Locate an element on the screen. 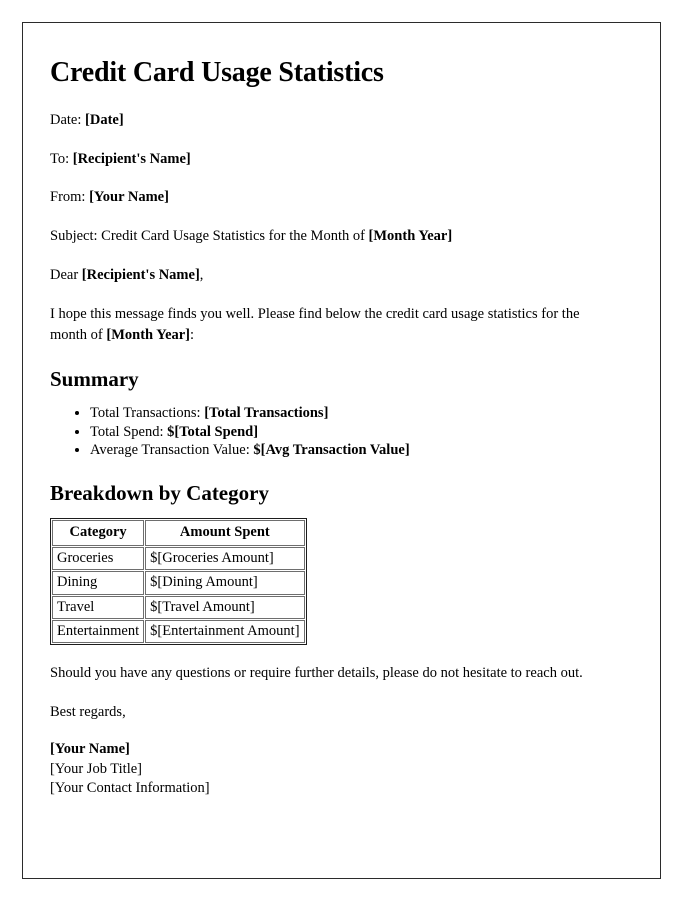  salutation-name: [Recipient's Name] is located at coordinates (140, 275).